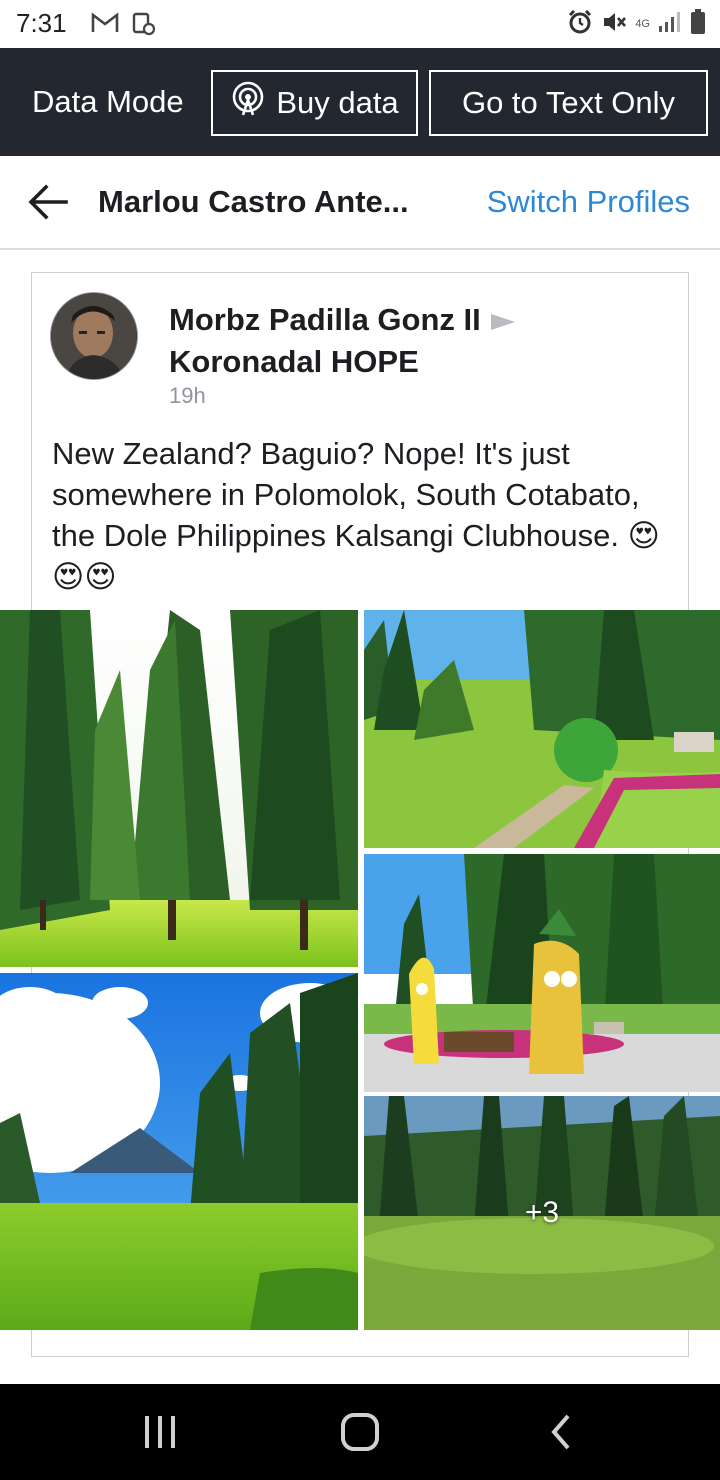  I want to click on back-icon, so click(562, 1434).